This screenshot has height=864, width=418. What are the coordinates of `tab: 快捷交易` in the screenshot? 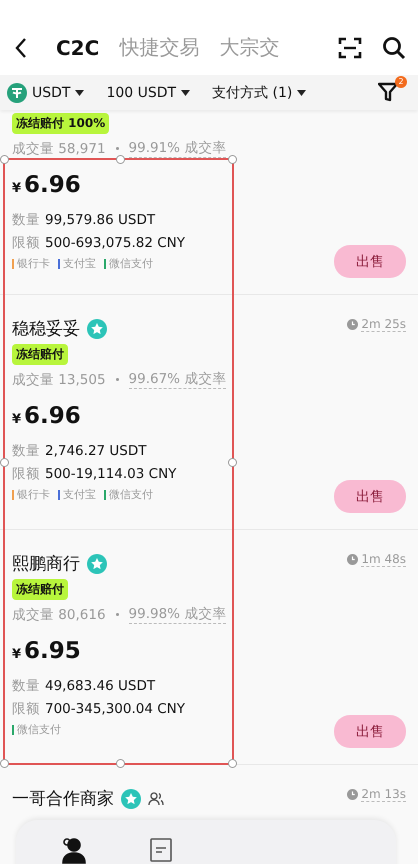 It's located at (159, 47).